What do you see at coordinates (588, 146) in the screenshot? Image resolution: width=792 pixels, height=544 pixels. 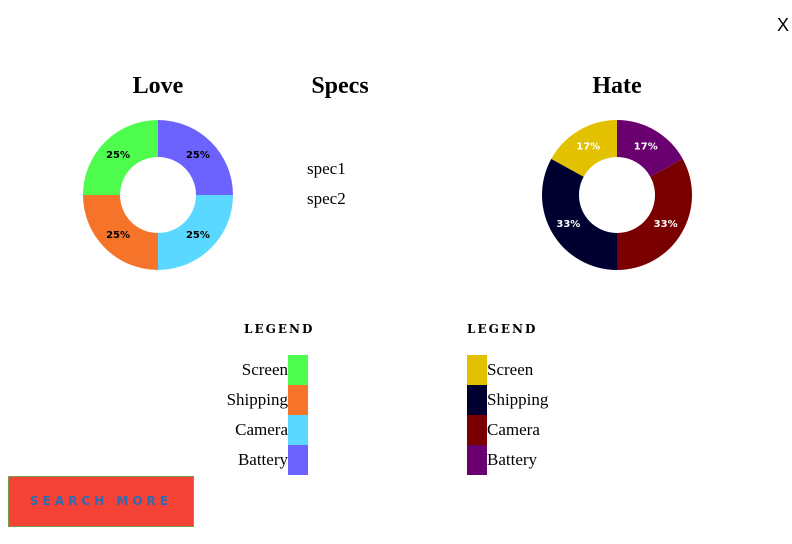 I see `hate-slice-label-screen: 17%` at bounding box center [588, 146].